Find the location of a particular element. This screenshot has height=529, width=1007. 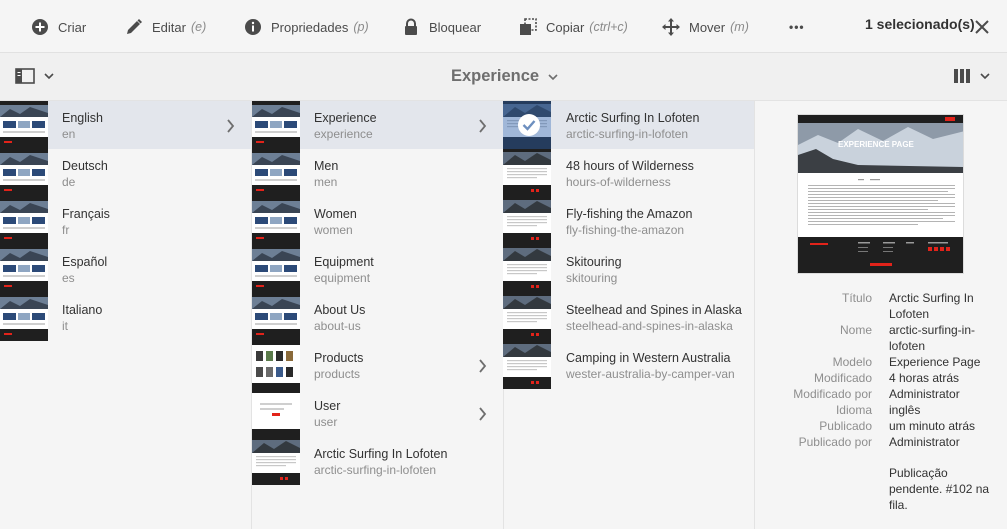

item-name: en is located at coordinates (69, 134).